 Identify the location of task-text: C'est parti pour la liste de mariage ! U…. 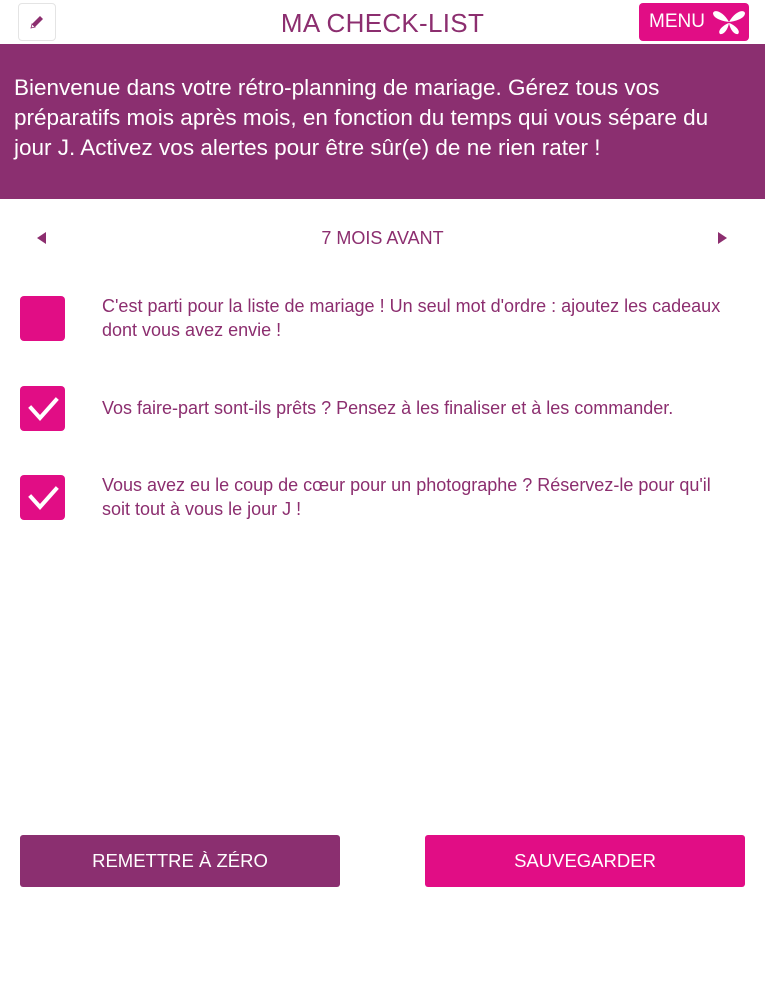
(411, 318).